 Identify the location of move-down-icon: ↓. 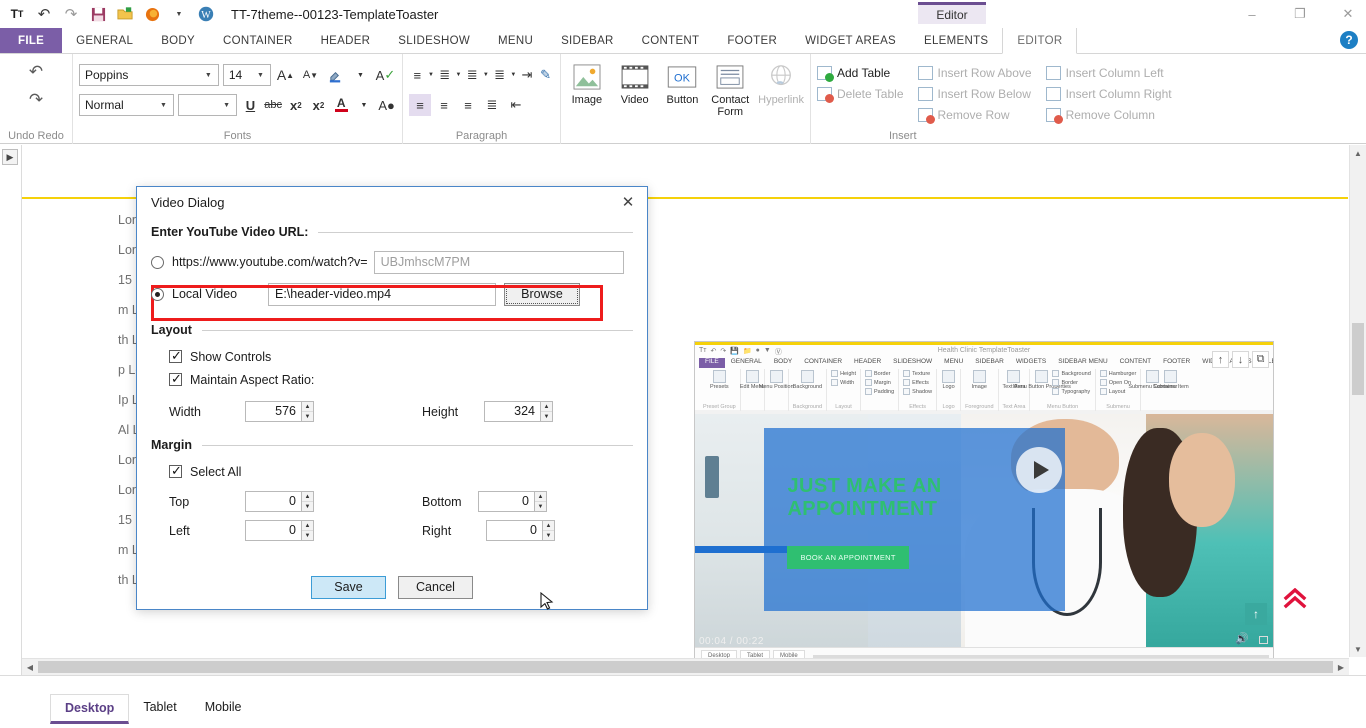
(1240, 359).